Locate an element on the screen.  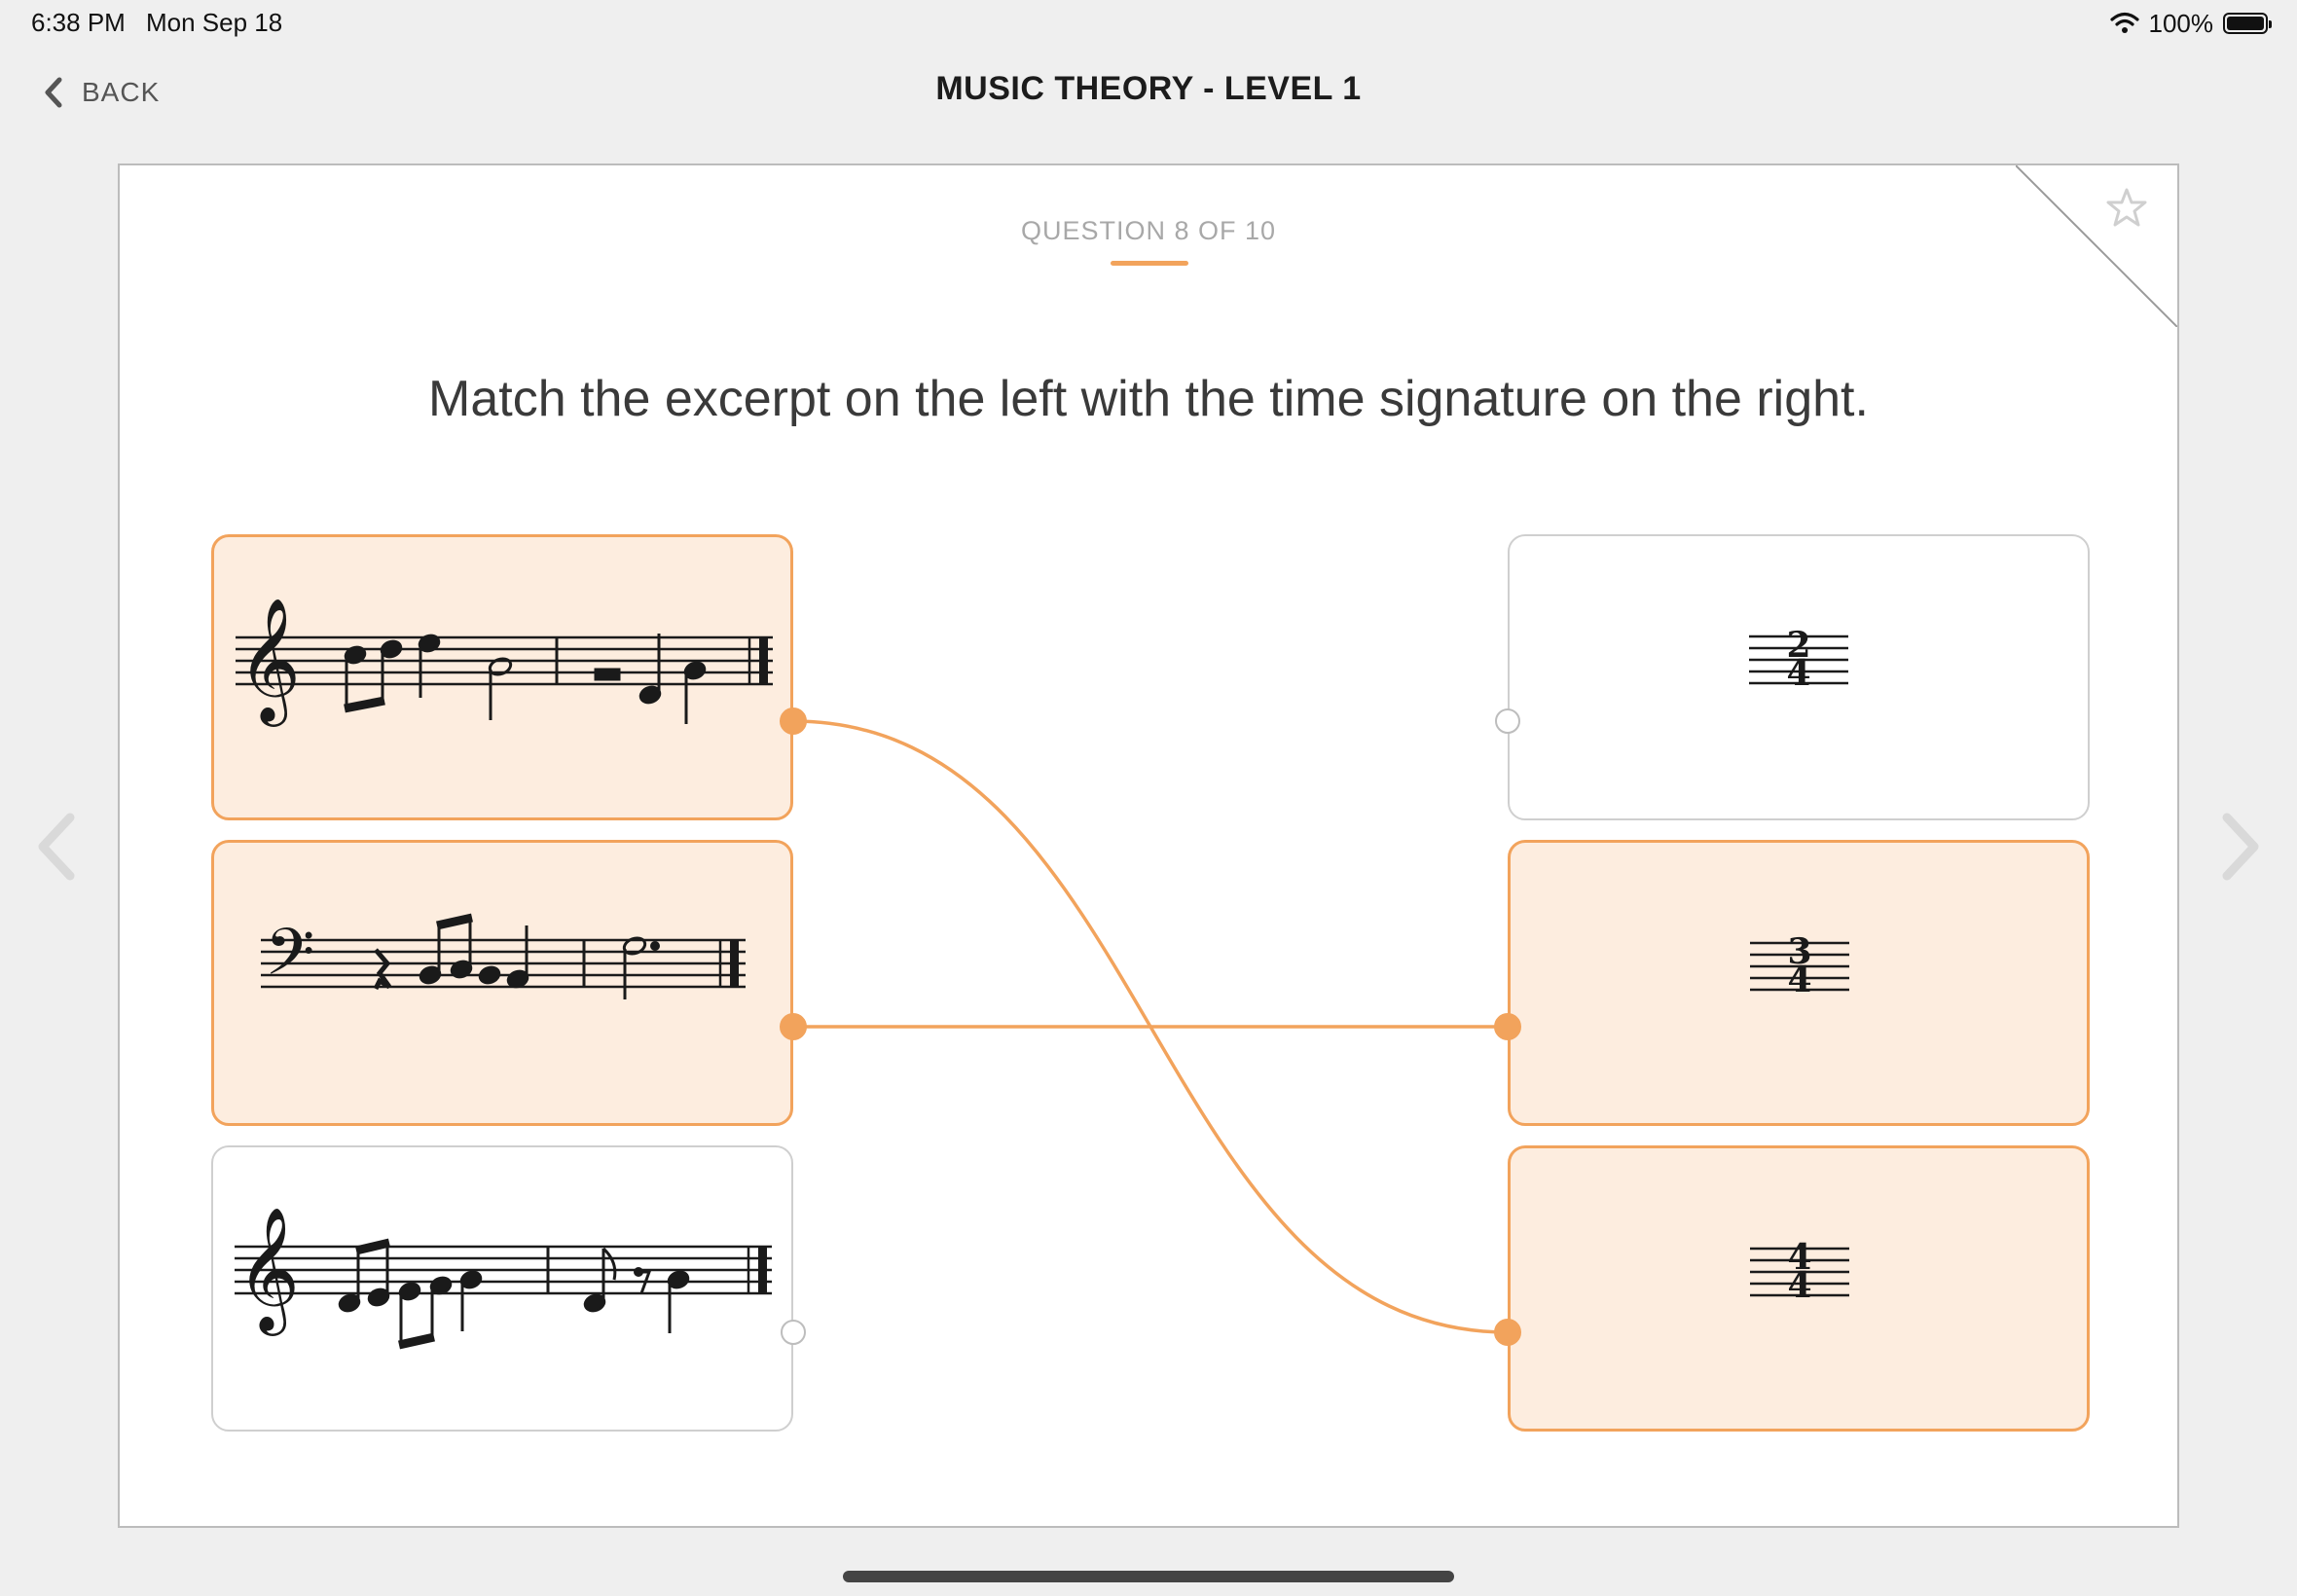
chevron-left-icon is located at coordinates (56, 847).